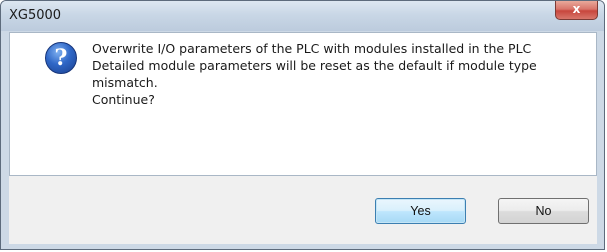  I want to click on yes-button: Yes, so click(420, 211).